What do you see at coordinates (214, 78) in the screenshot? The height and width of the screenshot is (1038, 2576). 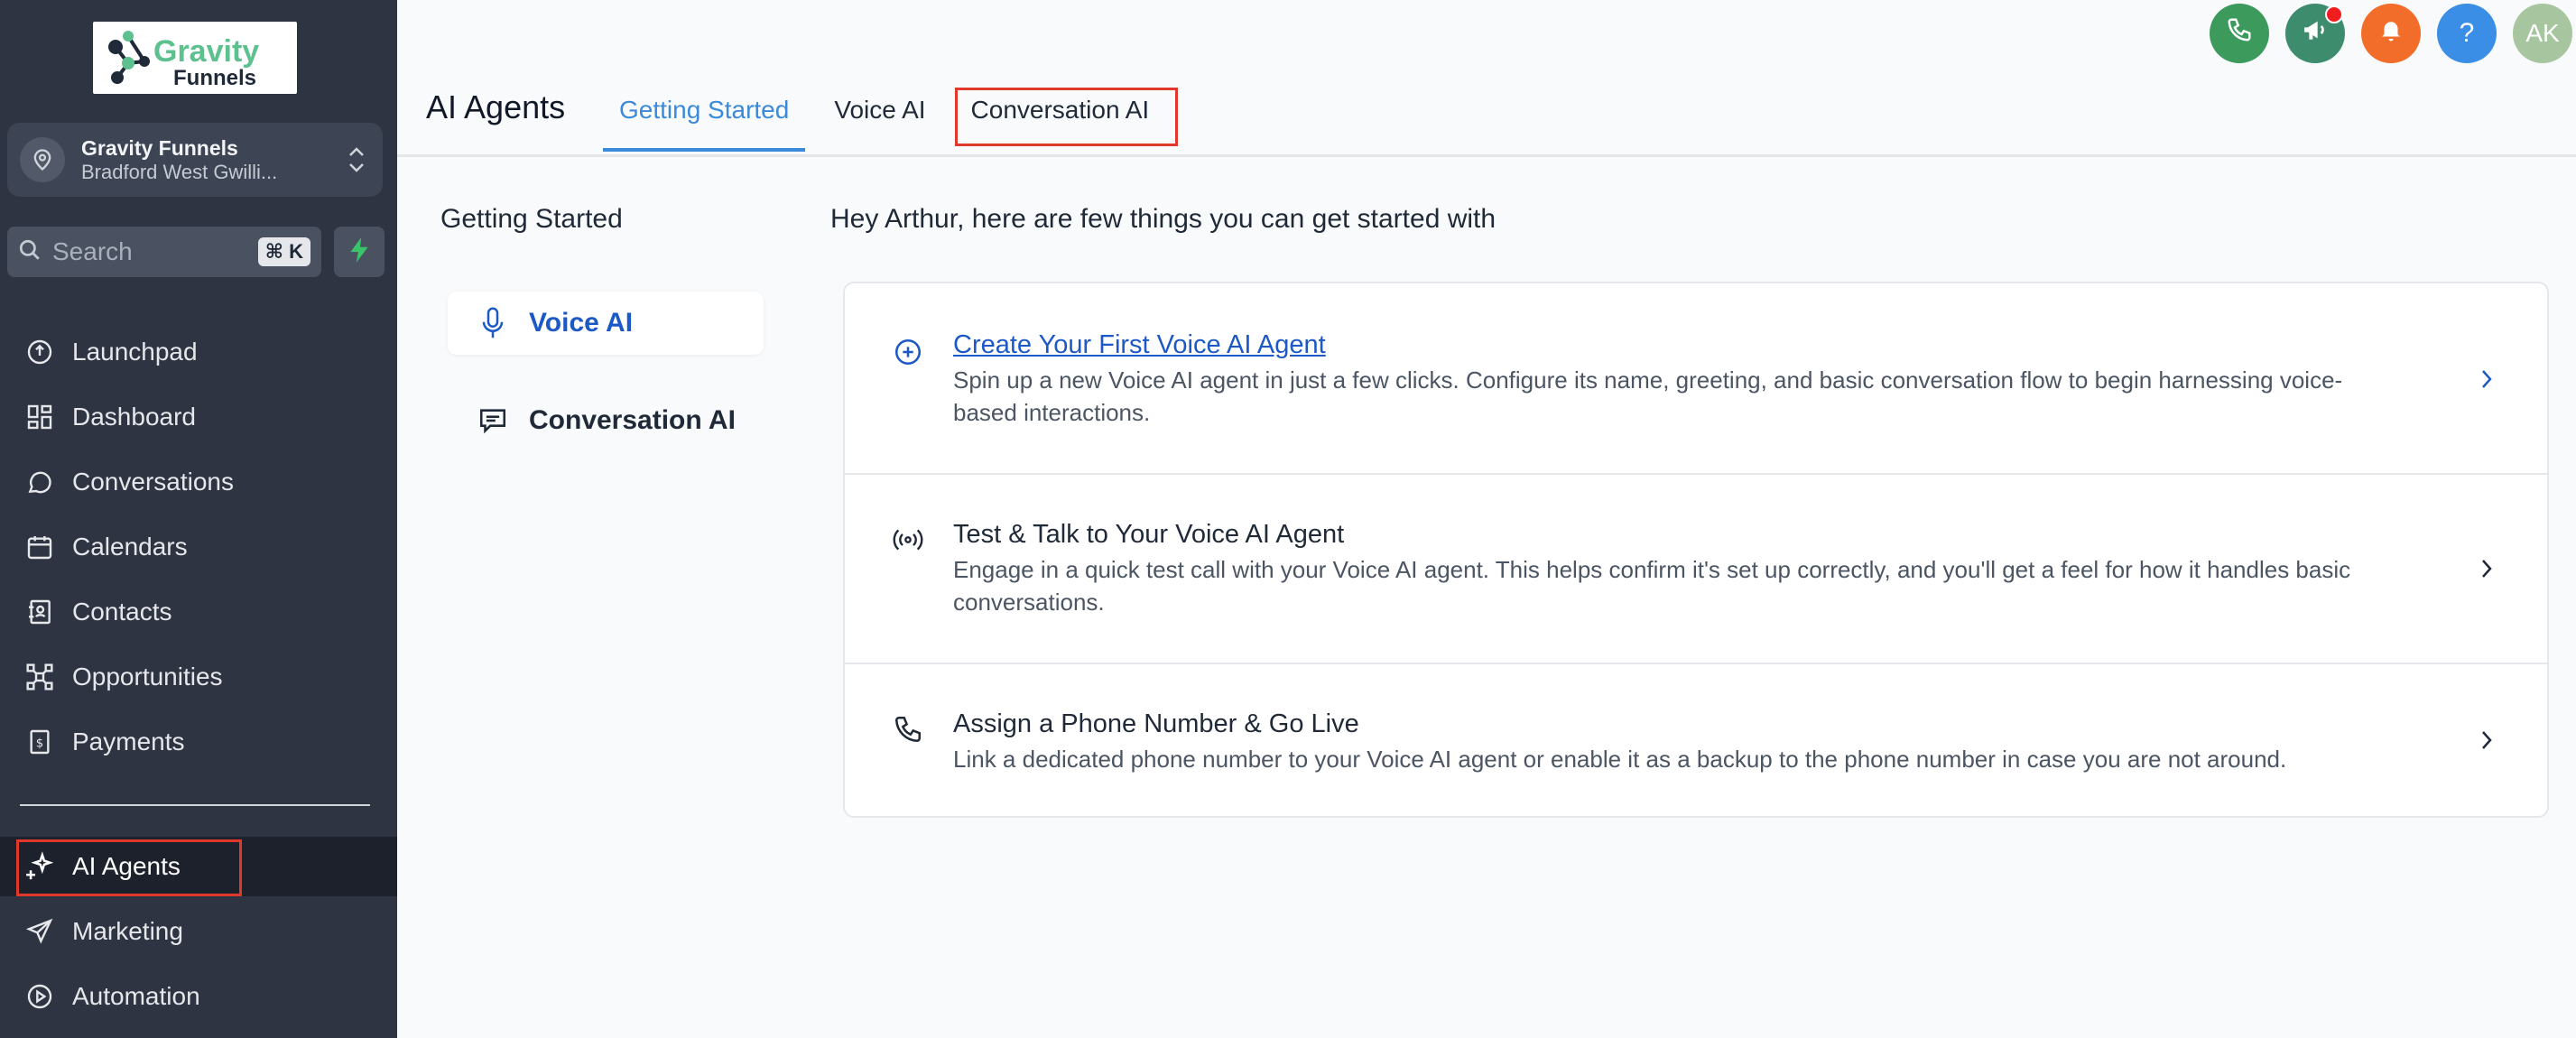 I see `logo-word-funnels: Funnels` at bounding box center [214, 78].